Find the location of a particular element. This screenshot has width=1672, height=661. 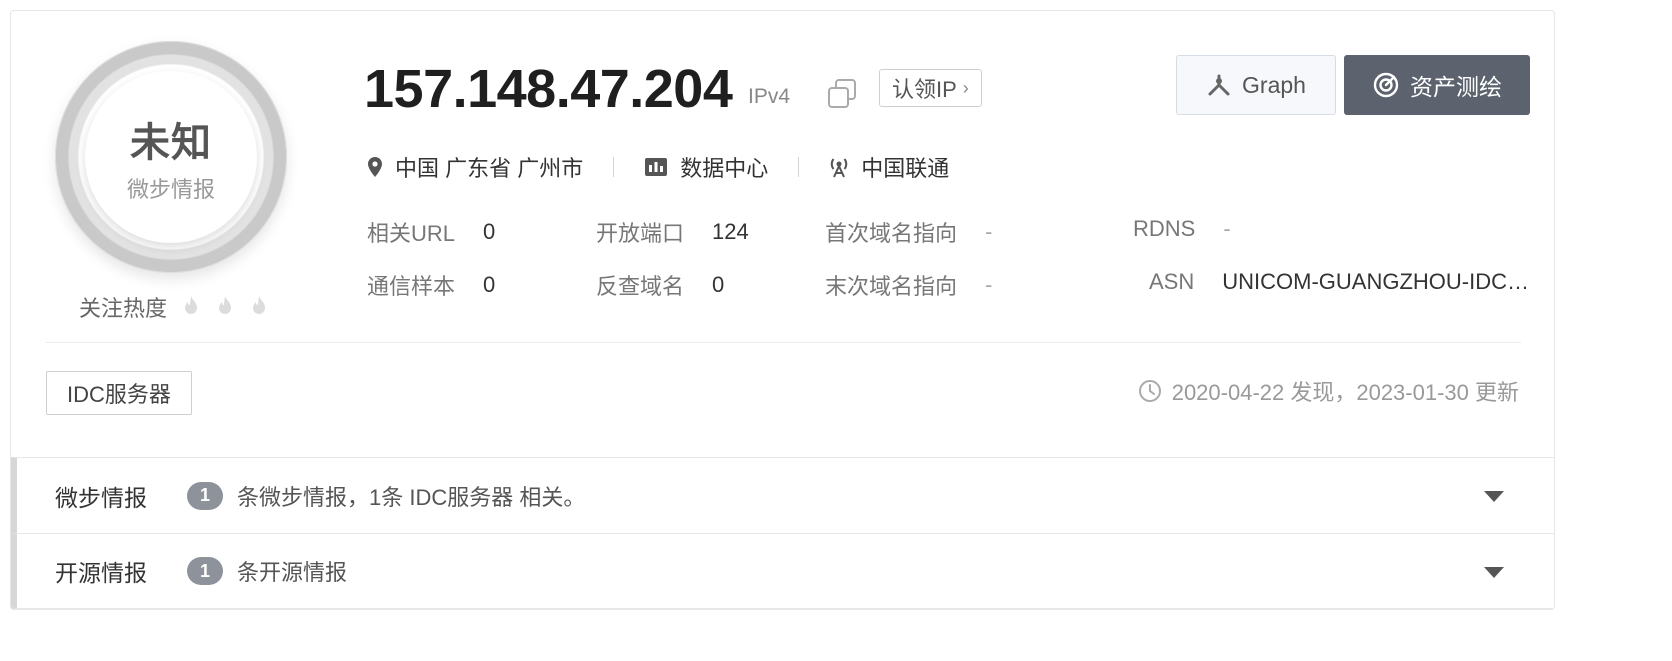

field-label: 开放端口 is located at coordinates (640, 233).